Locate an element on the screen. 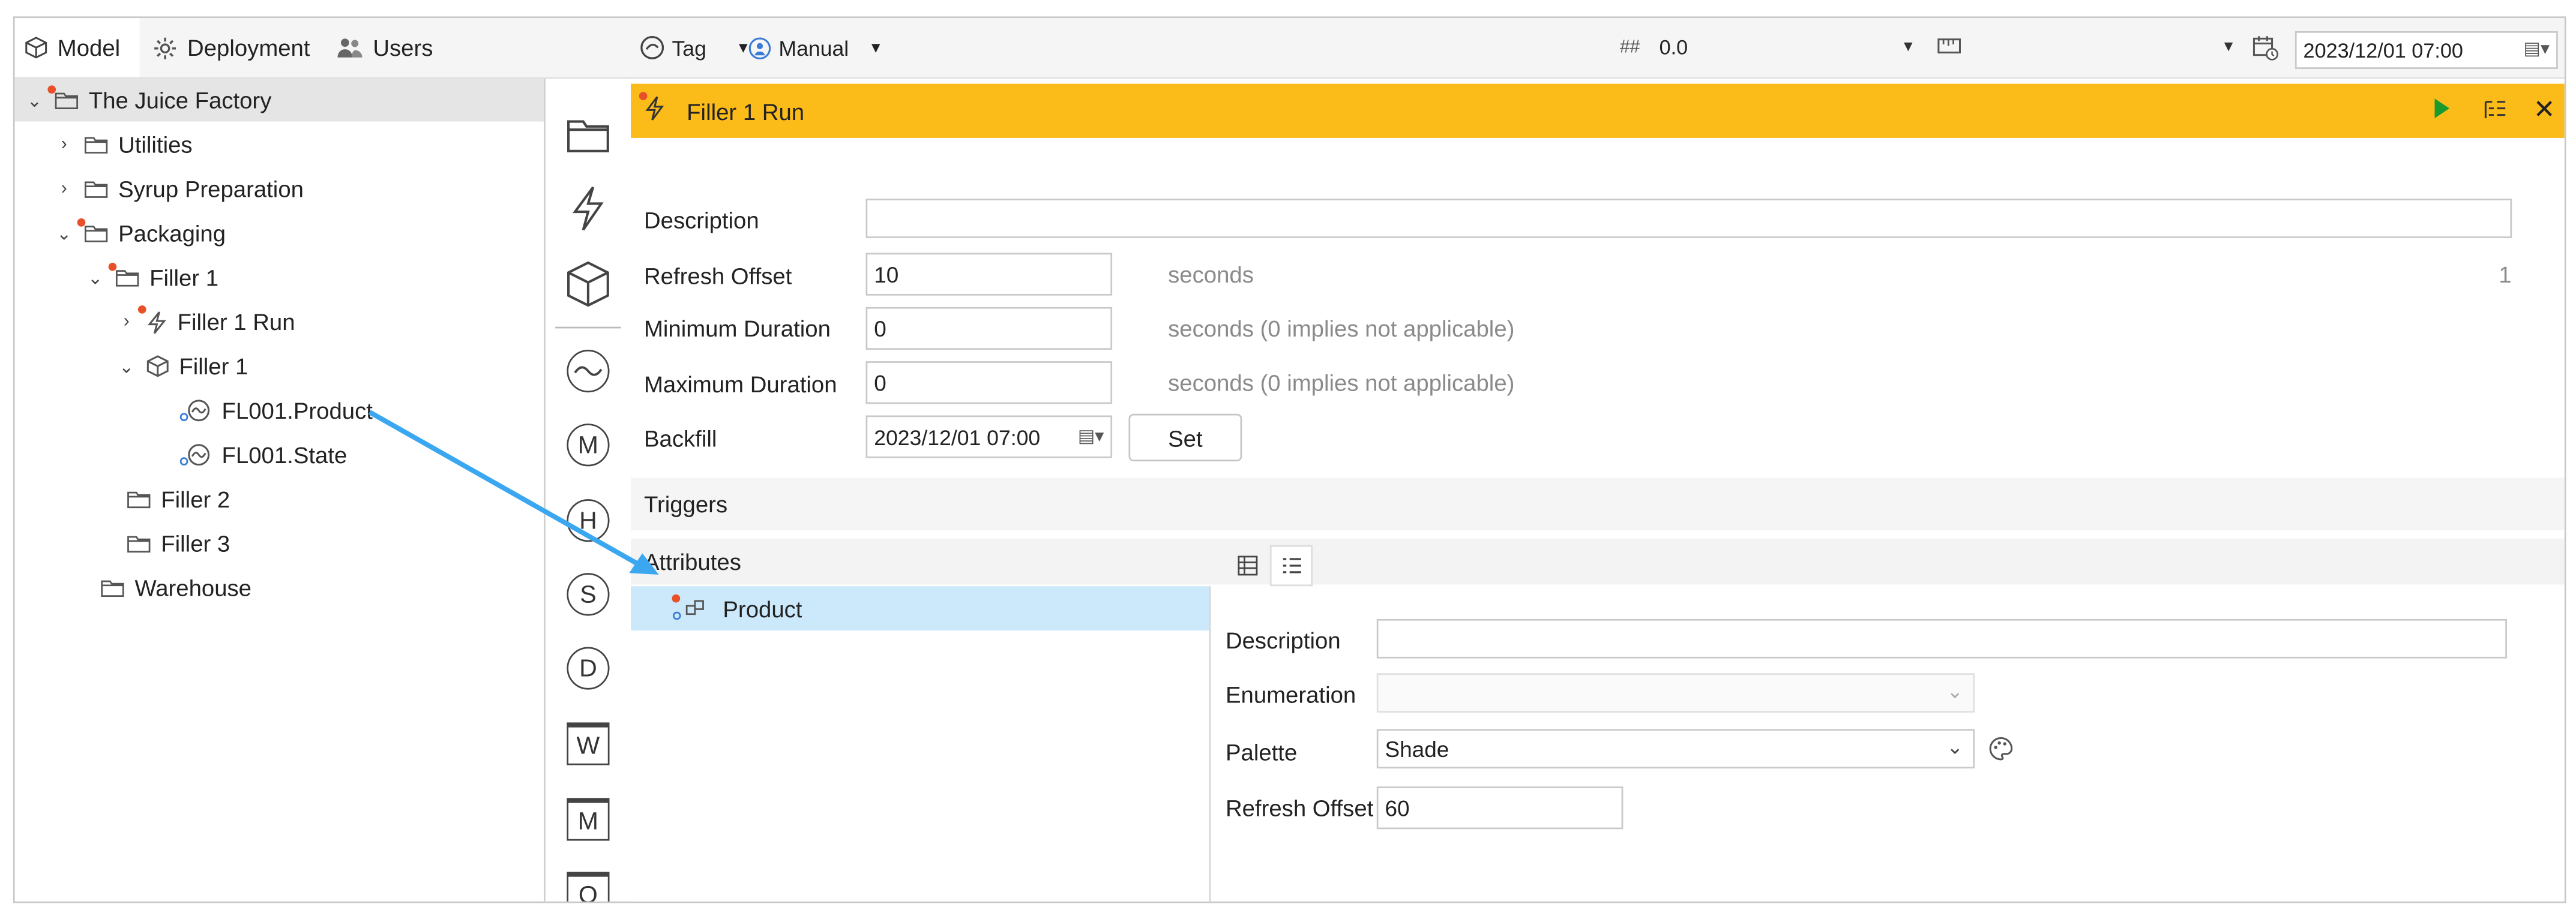  tree-item-label: Syrup Preparation is located at coordinates (211, 188).